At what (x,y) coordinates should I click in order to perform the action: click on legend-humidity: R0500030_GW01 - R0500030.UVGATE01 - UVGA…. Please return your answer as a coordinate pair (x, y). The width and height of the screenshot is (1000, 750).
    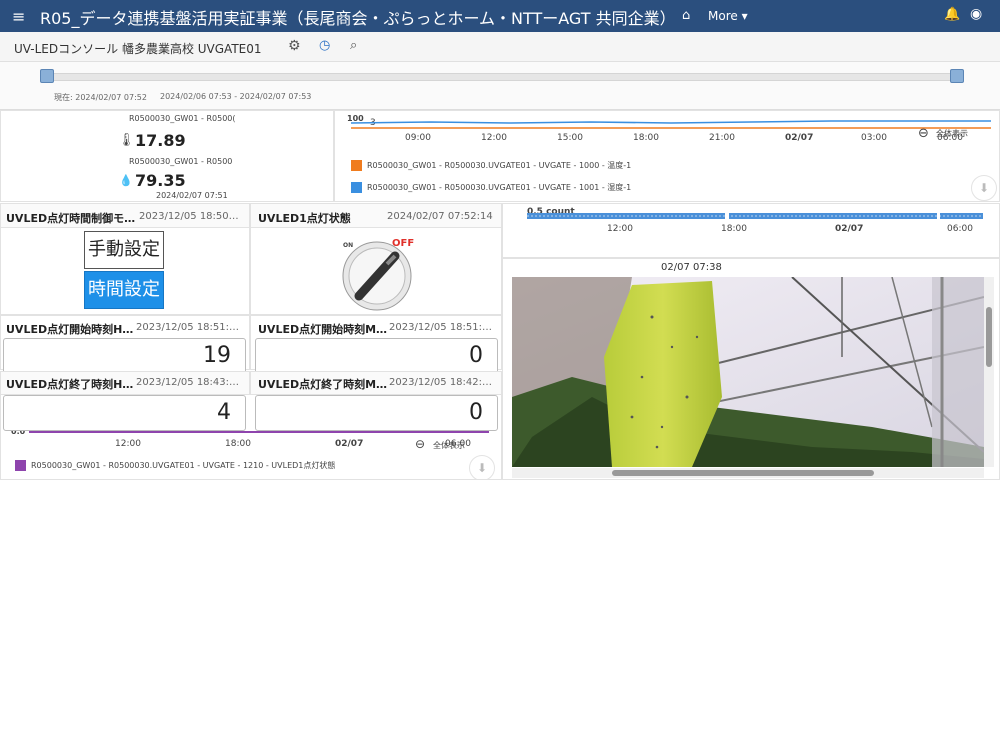
    Looking at the image, I should click on (491, 187).